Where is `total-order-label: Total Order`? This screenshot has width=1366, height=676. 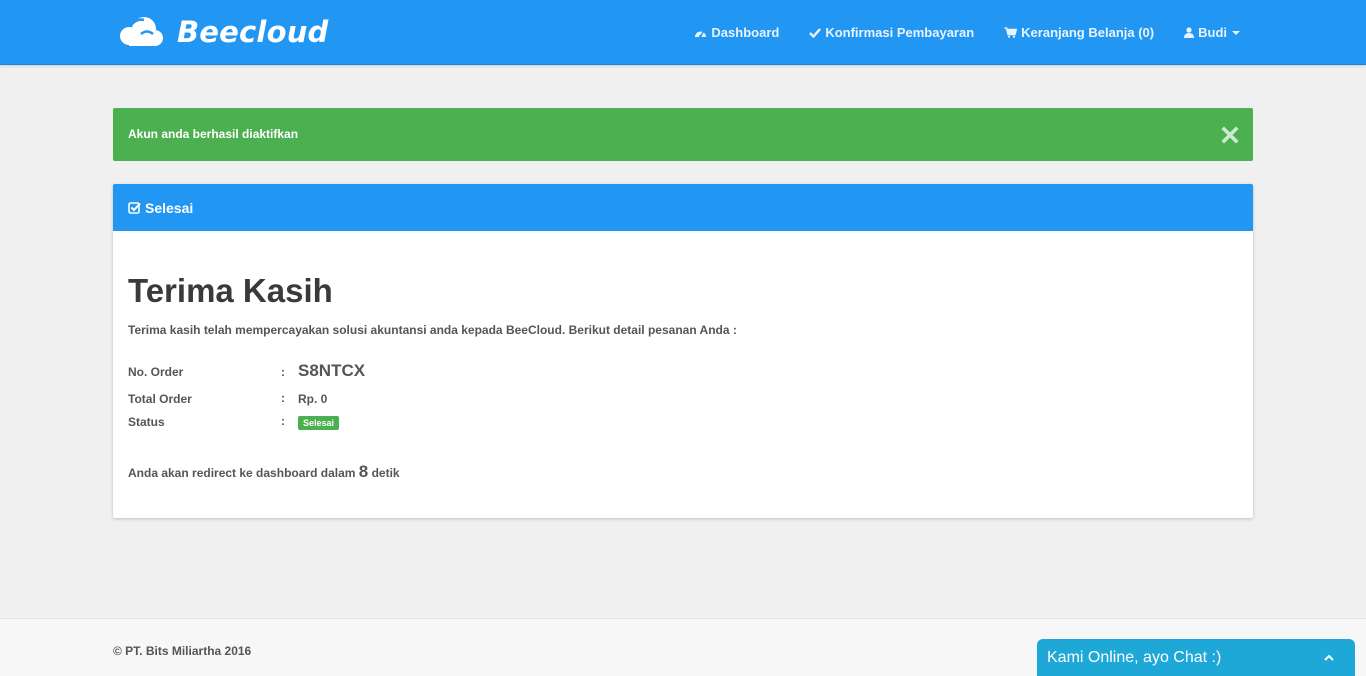
total-order-label: Total Order is located at coordinates (160, 399).